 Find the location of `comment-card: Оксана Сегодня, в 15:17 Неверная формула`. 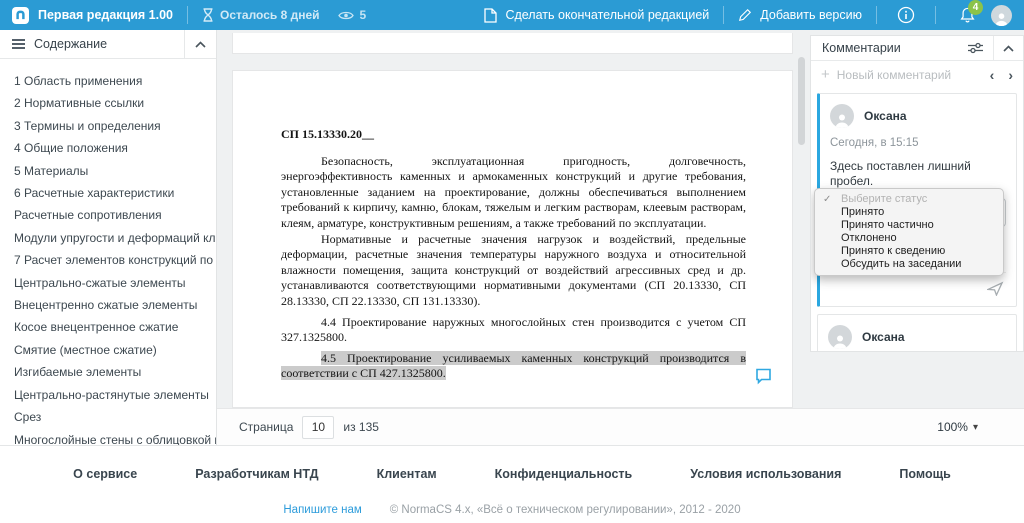

comment-card: Оксана Сегодня, в 15:17 Неверная формула is located at coordinates (917, 332).